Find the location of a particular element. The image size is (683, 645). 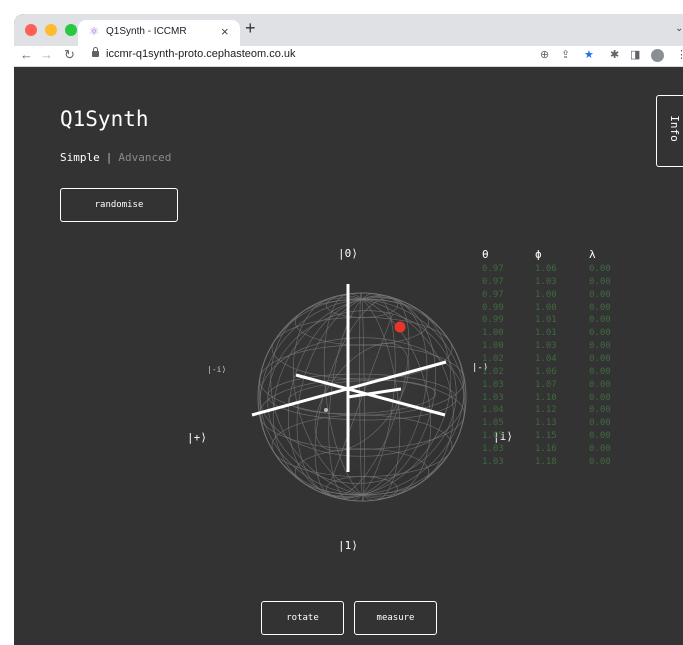

chevron-down-icon: ⌄ is located at coordinates (679, 28).